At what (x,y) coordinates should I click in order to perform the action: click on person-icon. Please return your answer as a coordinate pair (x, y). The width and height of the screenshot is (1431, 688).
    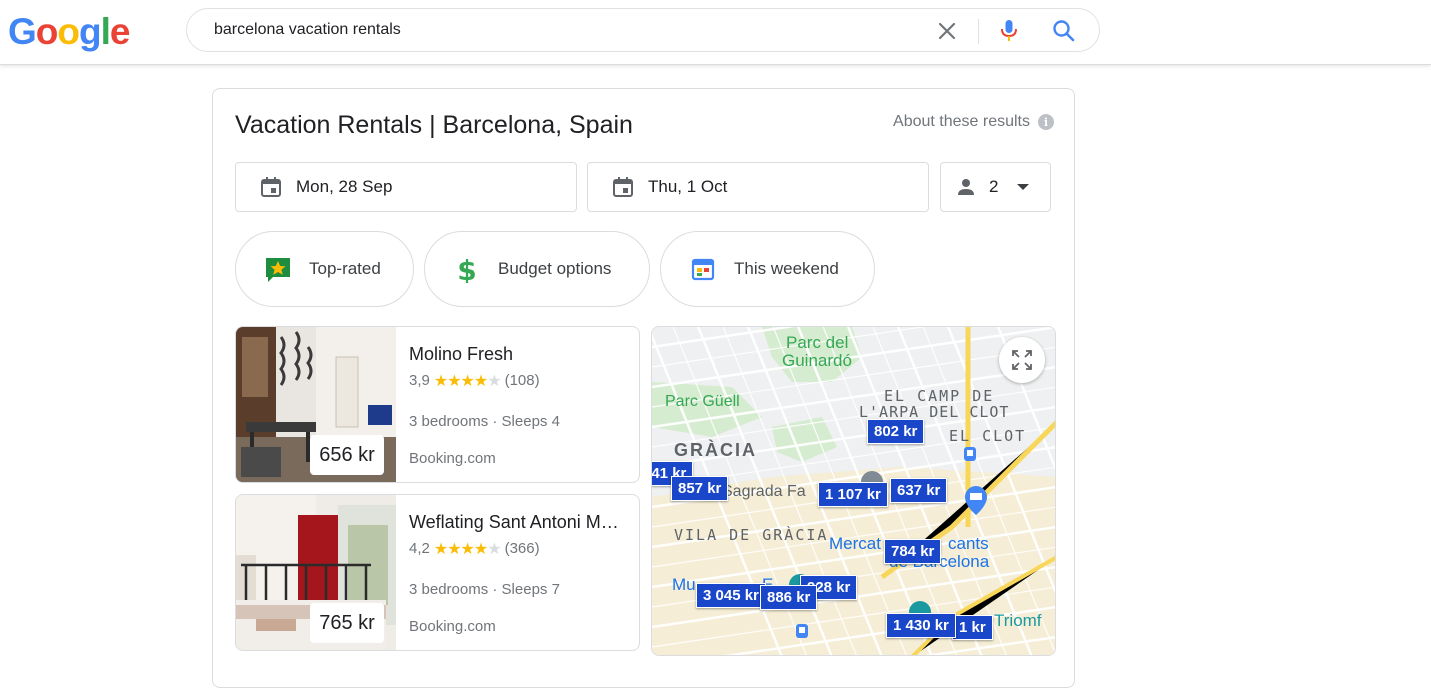
    Looking at the image, I should click on (966, 187).